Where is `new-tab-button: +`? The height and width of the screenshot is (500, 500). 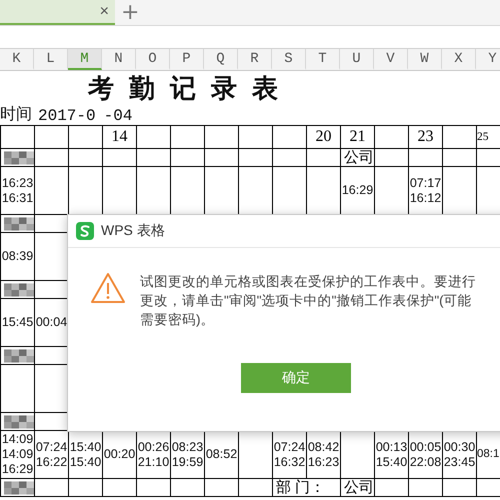 new-tab-button: + is located at coordinates (130, 12).